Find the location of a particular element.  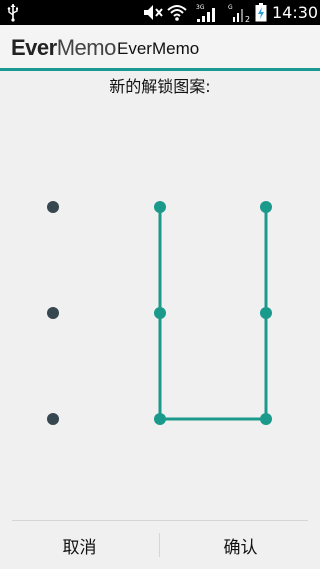

pattern-dot-r3c3 is located at coordinates (266, 419).